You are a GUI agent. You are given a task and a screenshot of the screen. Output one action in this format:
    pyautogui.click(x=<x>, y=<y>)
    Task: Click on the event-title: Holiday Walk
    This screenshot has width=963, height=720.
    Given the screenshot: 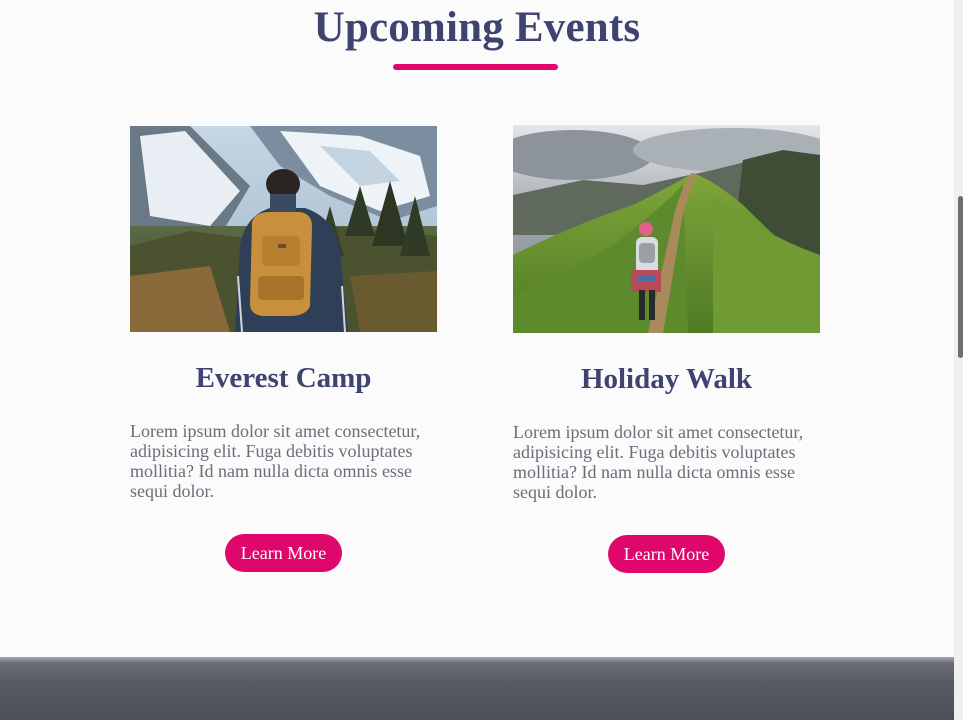 What is the action you would take?
    pyautogui.click(x=666, y=379)
    